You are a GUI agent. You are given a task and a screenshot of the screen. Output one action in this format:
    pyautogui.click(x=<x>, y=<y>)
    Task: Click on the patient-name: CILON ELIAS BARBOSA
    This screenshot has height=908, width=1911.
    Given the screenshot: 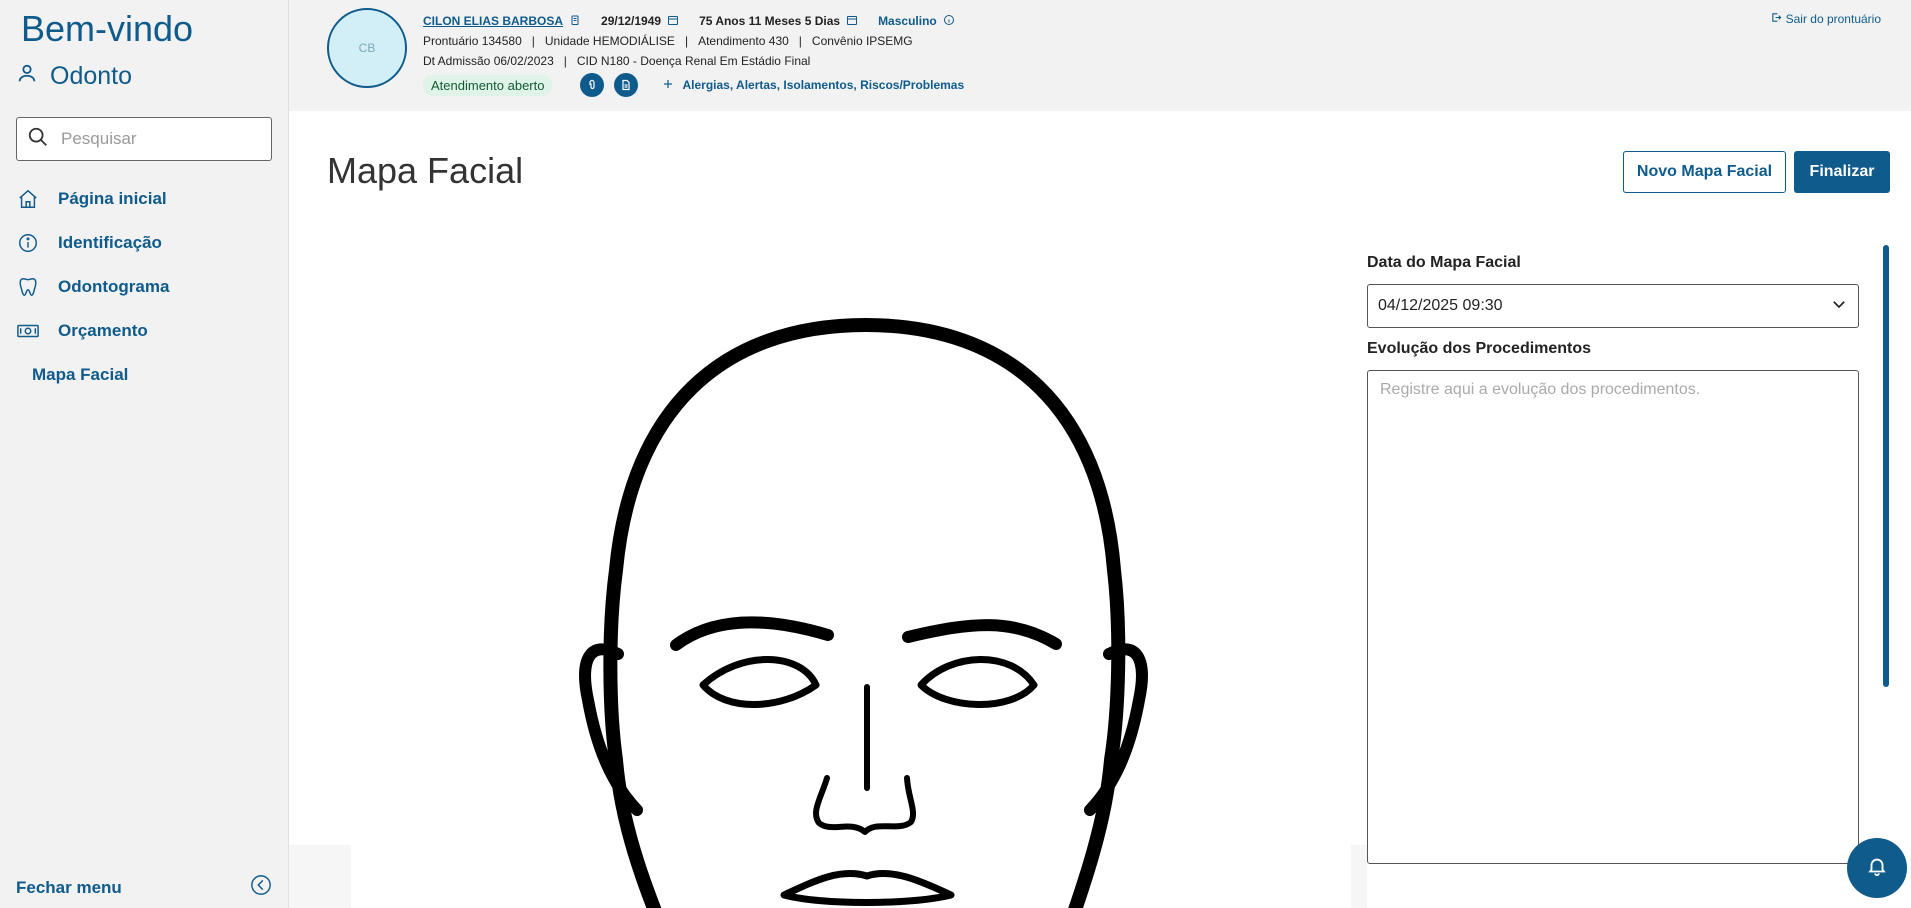 What is the action you would take?
    pyautogui.click(x=493, y=21)
    